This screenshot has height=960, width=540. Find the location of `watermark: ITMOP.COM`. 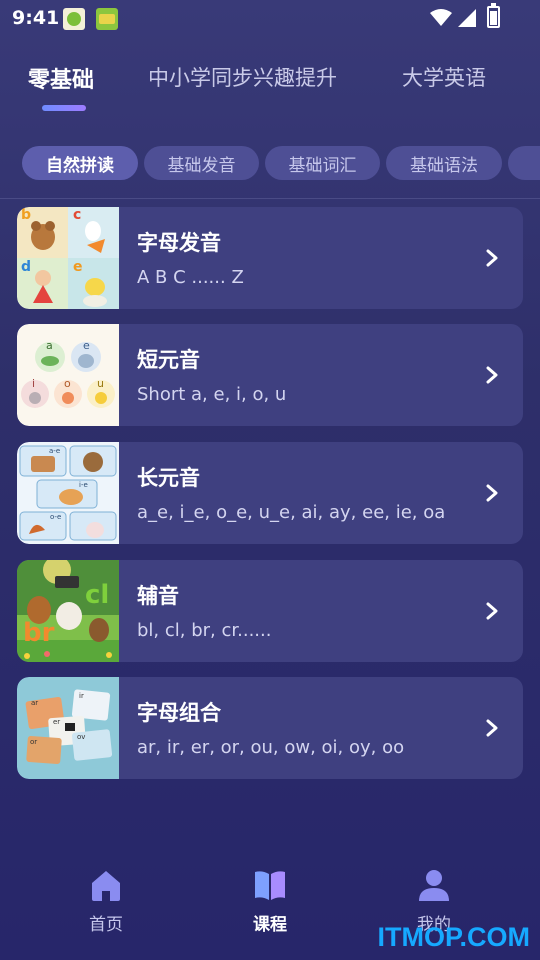

watermark: ITMOP.COM is located at coordinates (453, 937).